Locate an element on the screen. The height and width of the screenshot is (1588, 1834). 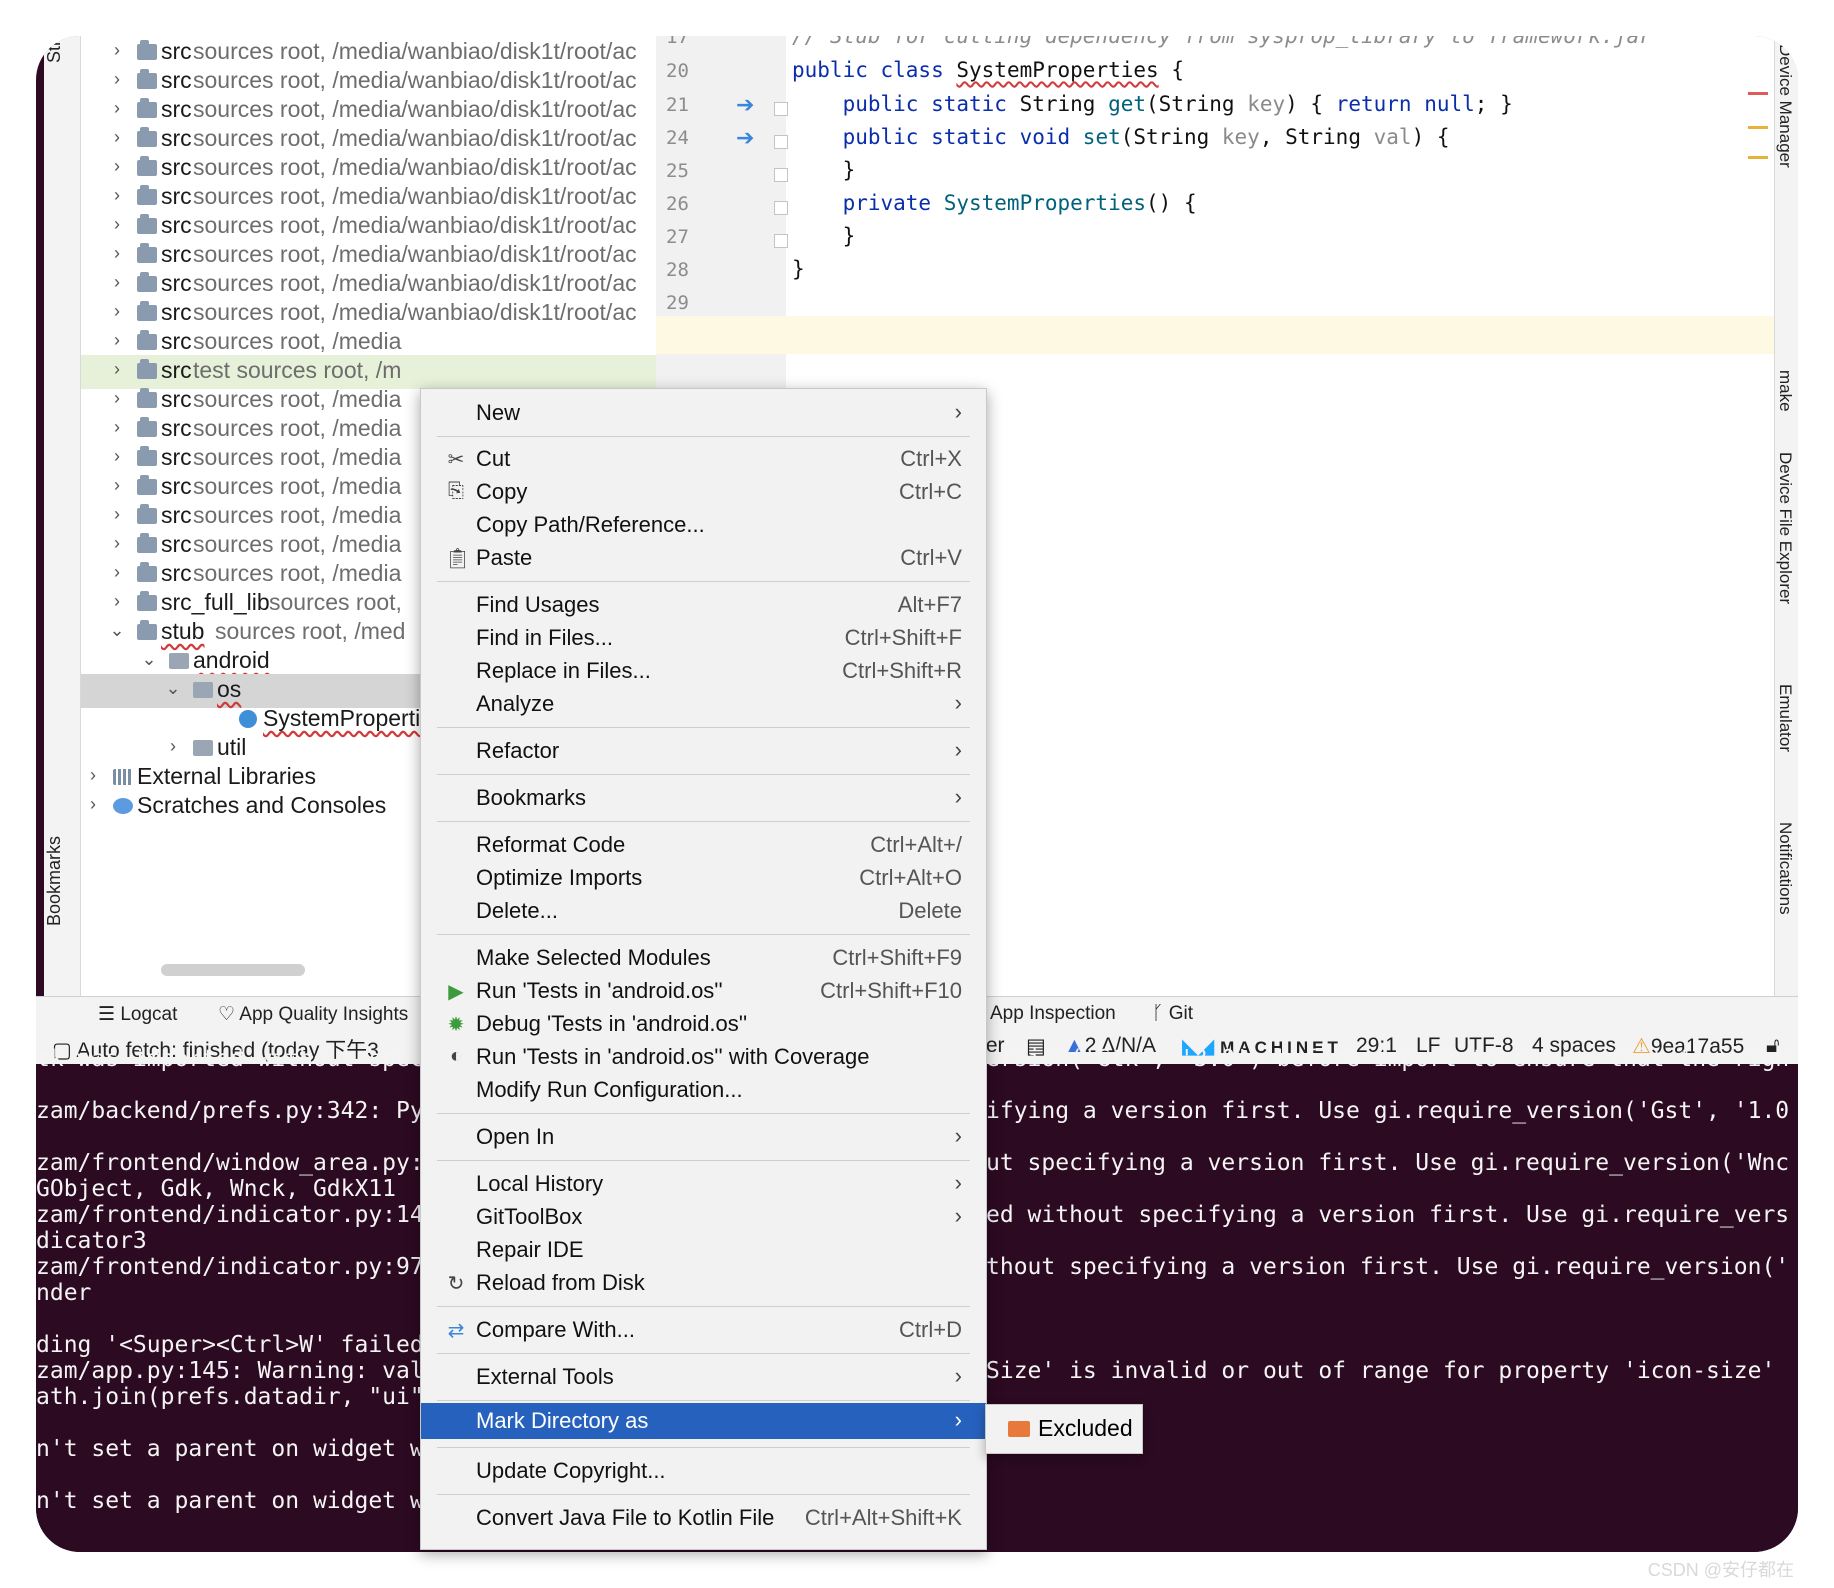
tree-item-note: sources root, /media is located at coordinates (297, 515).